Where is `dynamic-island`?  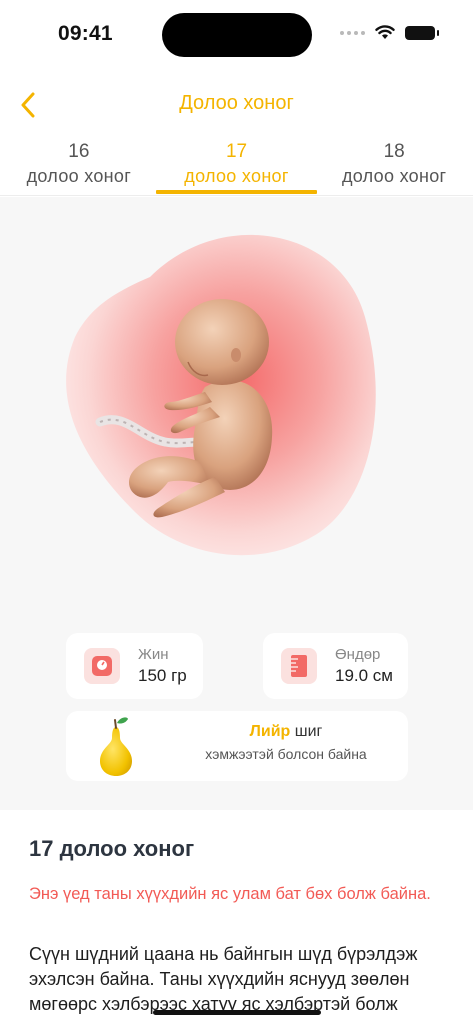
dynamic-island is located at coordinates (237, 35).